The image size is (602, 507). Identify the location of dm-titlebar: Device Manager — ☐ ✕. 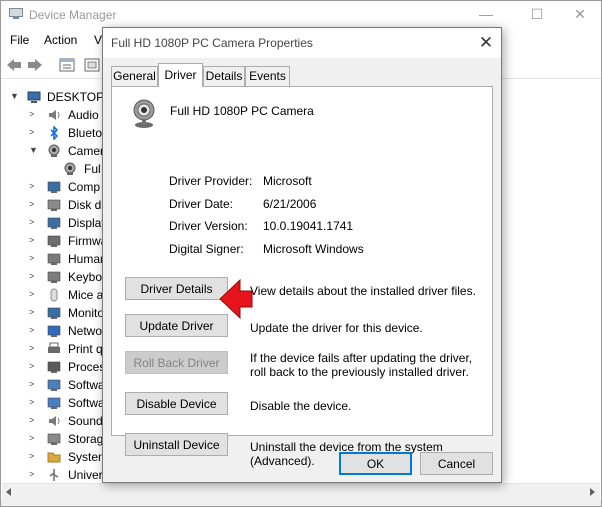
(301, 15).